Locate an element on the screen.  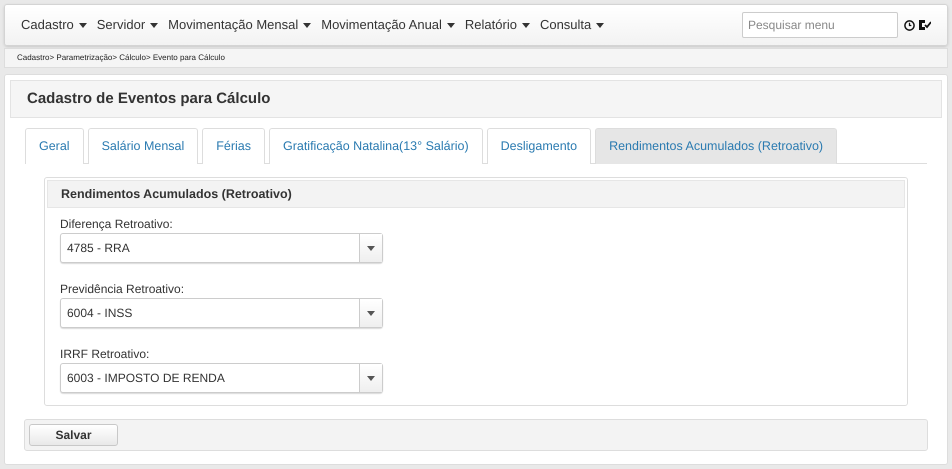
section-title: Rendimentos Acumulados (Retroativo) is located at coordinates (176, 194).